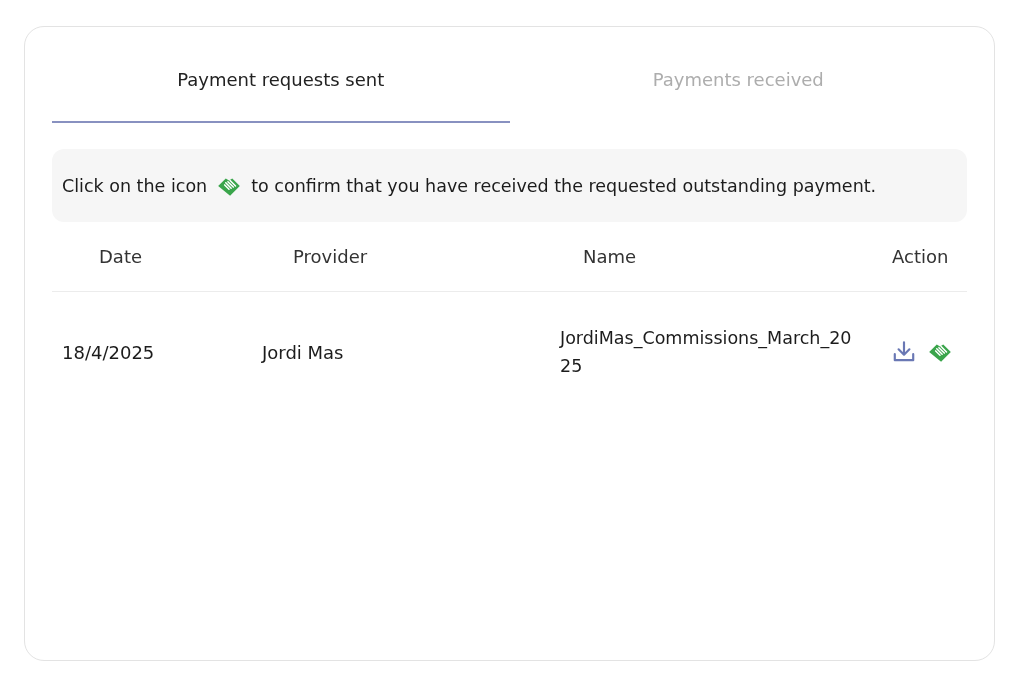 The height and width of the screenshot is (691, 1024). I want to click on instruction-text: Click on the icon, so click(135, 185).